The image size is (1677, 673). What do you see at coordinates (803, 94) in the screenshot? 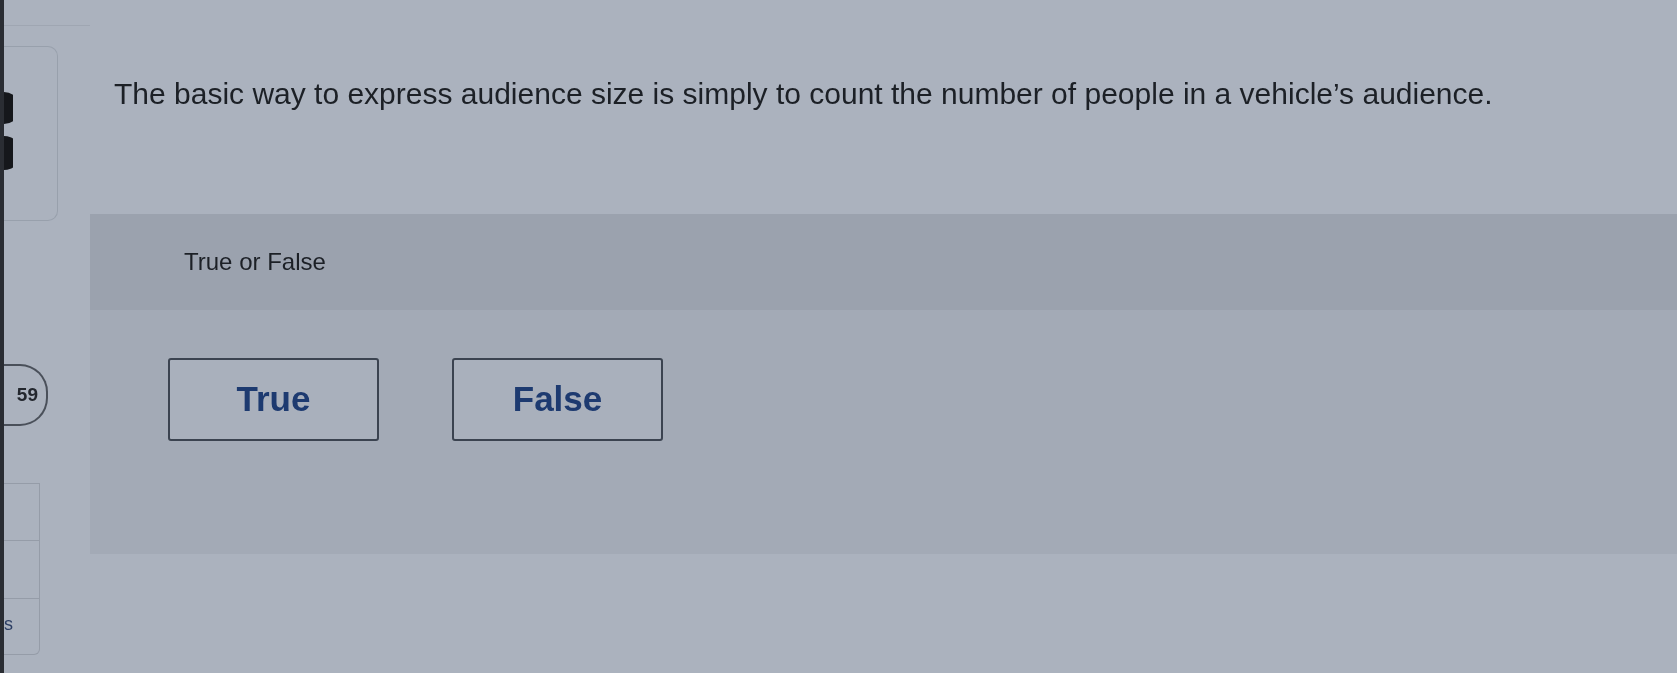
I see `question-text: The basic way to express audience size is simply to count the number of people in a vehicle’s audience.` at bounding box center [803, 94].